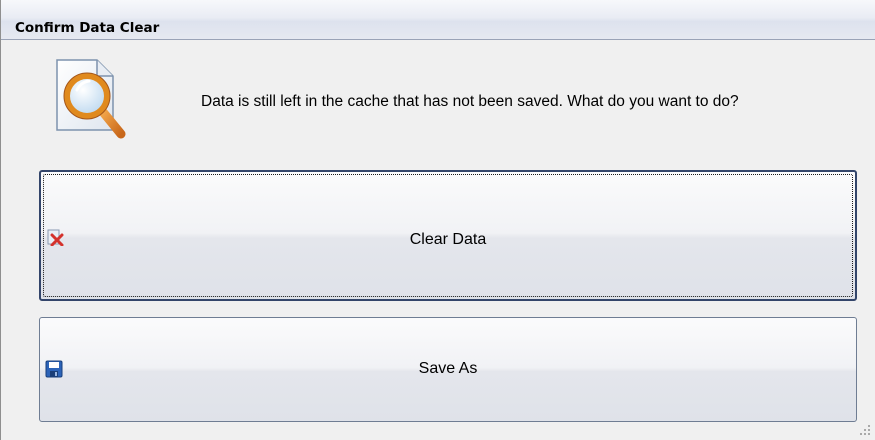 Image resolution: width=875 pixels, height=440 pixels. I want to click on document-magnifier-icon, so click(91, 99).